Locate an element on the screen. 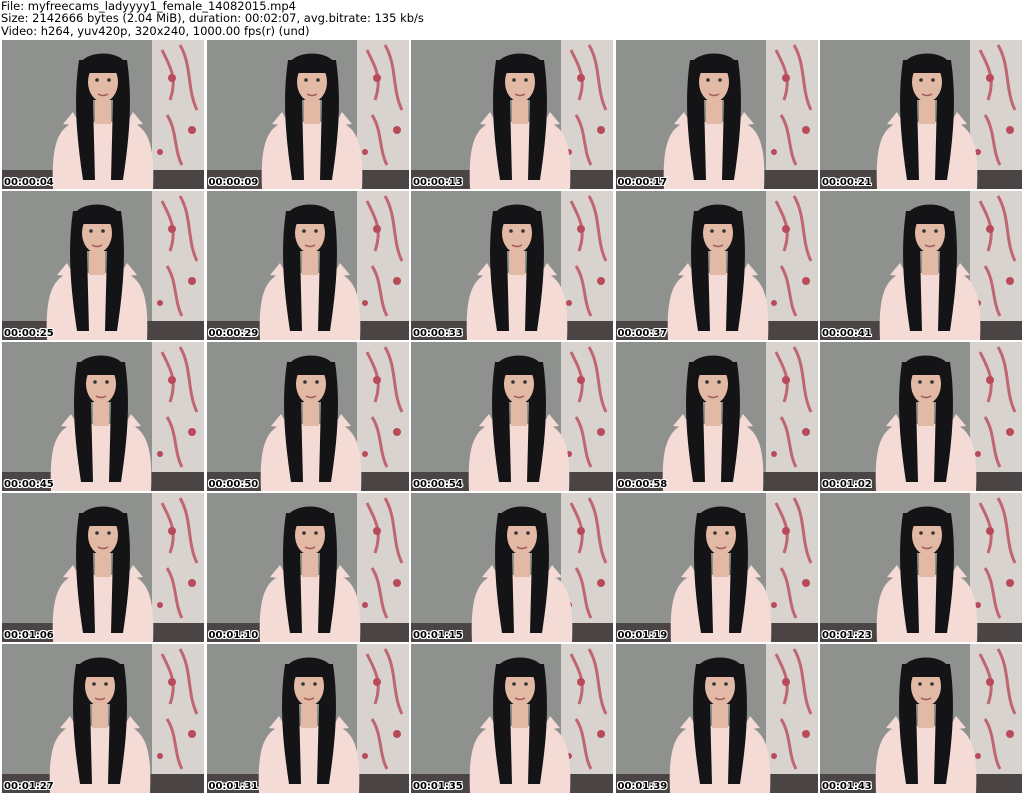  video-thumbnail: 00:00:09 is located at coordinates (307, 114).